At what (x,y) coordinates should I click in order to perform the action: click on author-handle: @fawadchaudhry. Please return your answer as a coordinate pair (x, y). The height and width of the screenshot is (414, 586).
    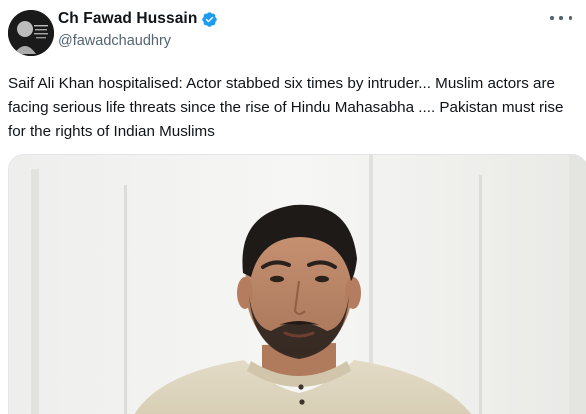
    Looking at the image, I should click on (114, 41).